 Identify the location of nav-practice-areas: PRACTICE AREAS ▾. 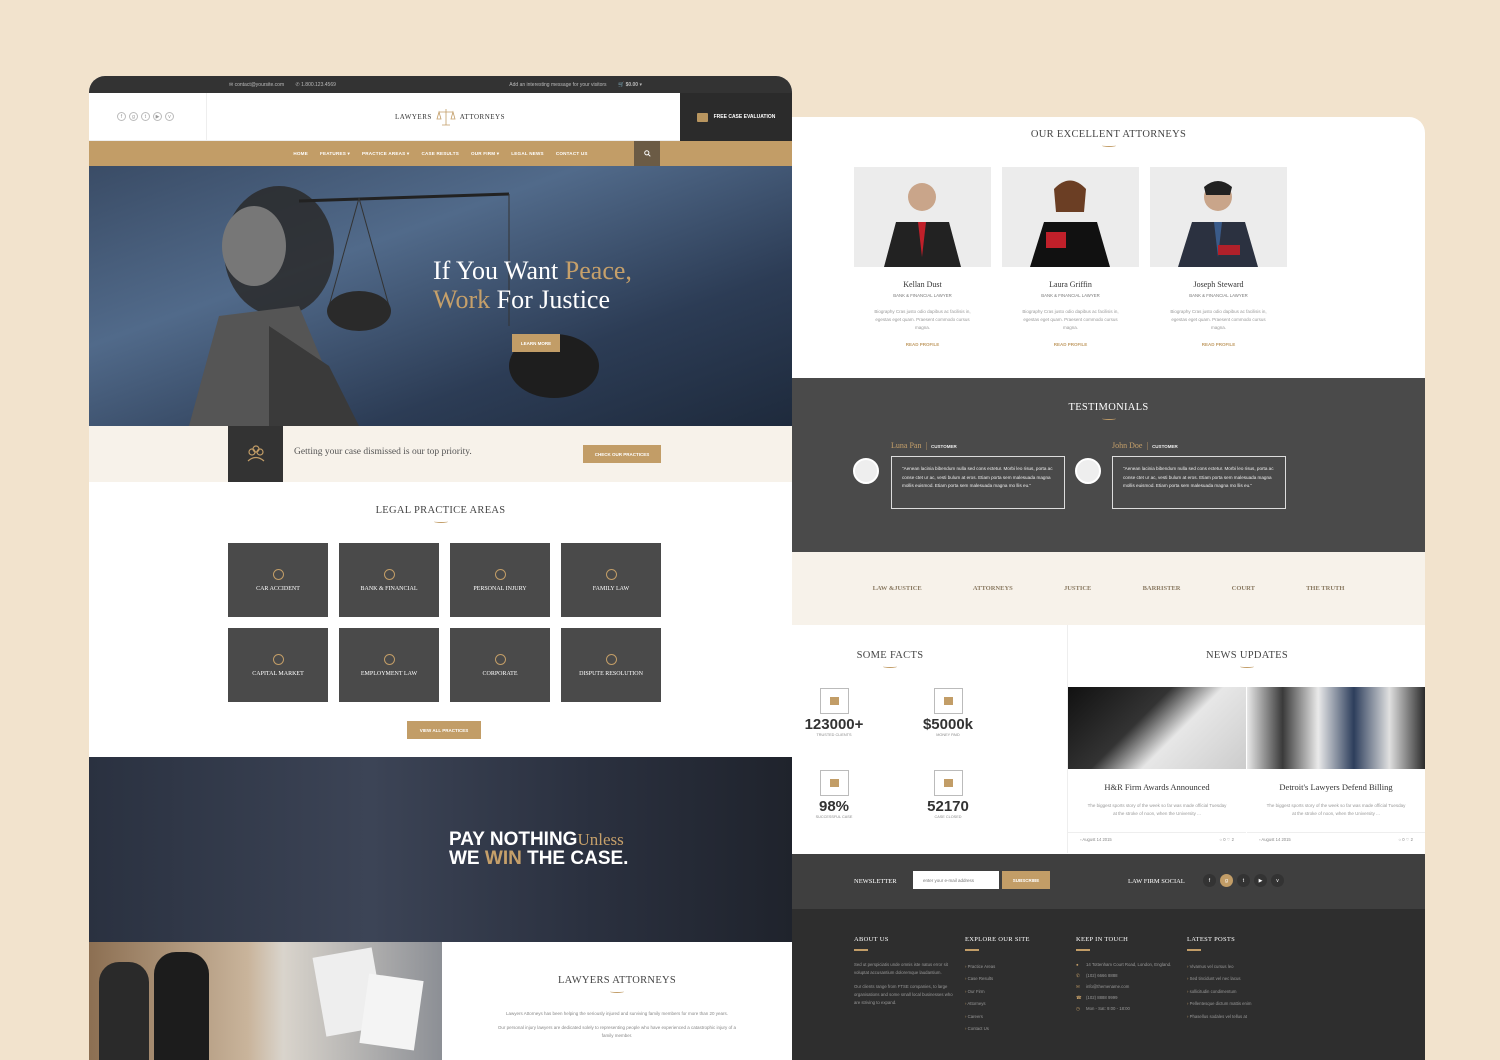
(385, 154).